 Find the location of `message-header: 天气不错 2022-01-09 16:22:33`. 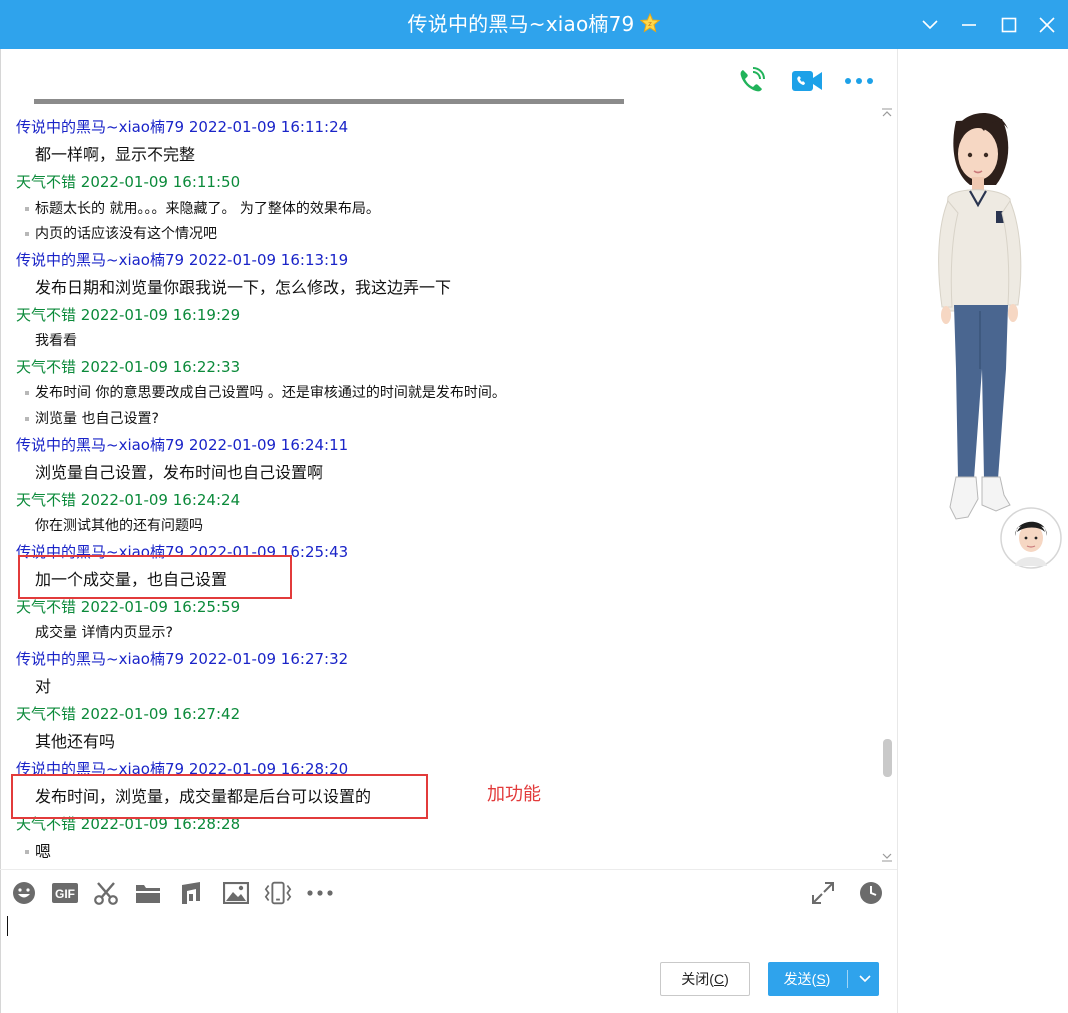

message-header: 天气不错 2022-01-09 16:22:33 is located at coordinates (128, 367).